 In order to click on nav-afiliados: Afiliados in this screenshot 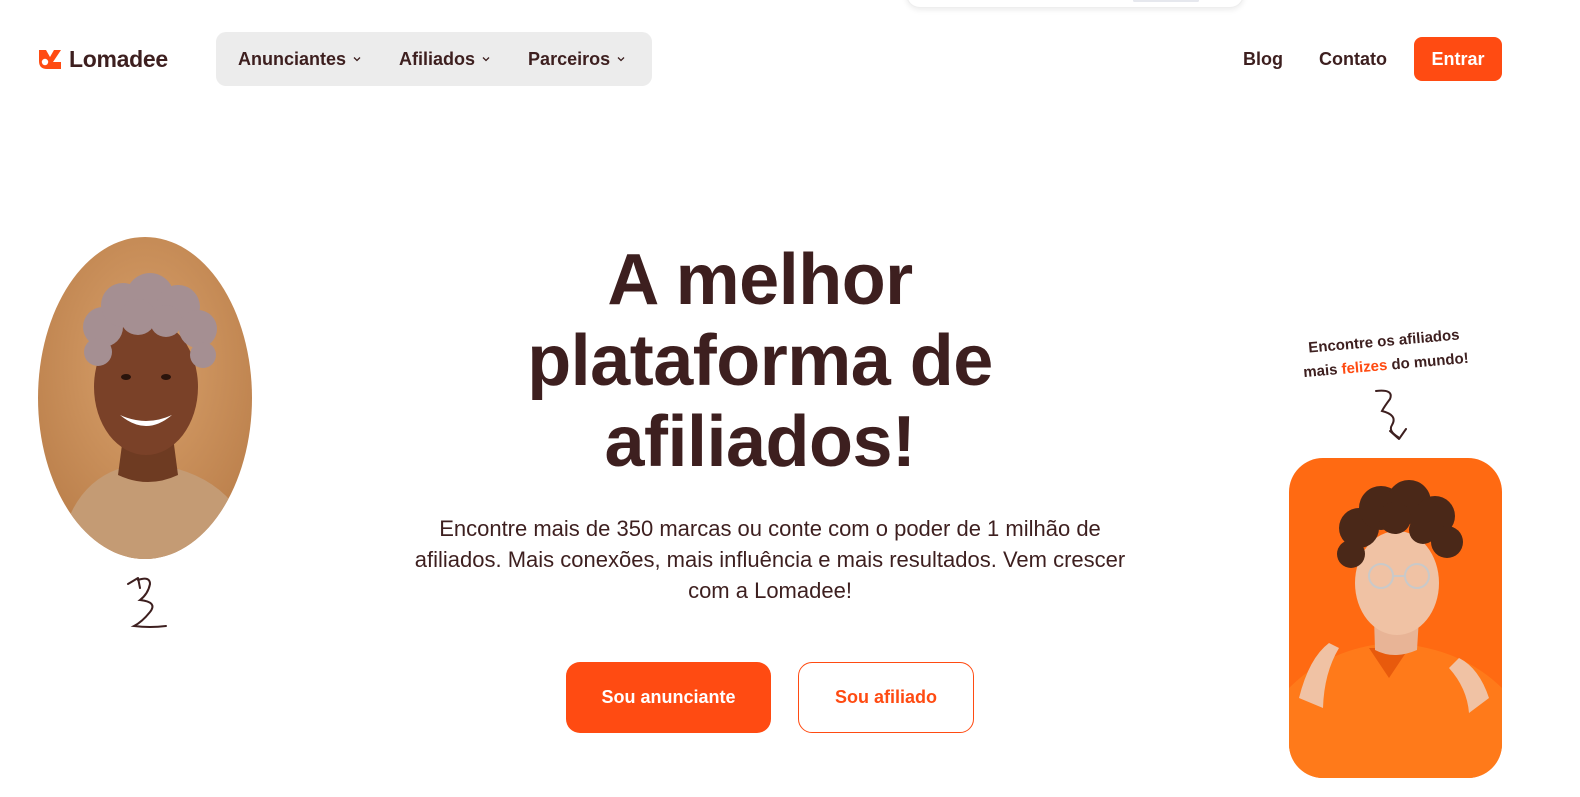, I will do `click(445, 59)`.